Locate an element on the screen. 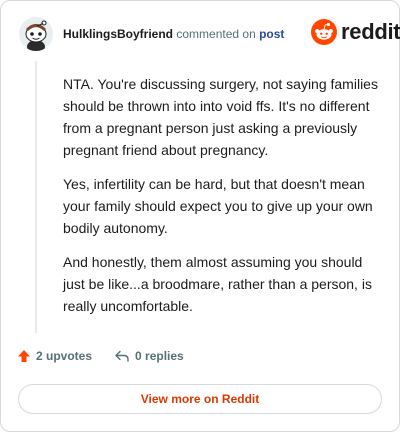 The width and height of the screenshot is (400, 432). view-more-button: View more on Reddit is located at coordinates (200, 399).